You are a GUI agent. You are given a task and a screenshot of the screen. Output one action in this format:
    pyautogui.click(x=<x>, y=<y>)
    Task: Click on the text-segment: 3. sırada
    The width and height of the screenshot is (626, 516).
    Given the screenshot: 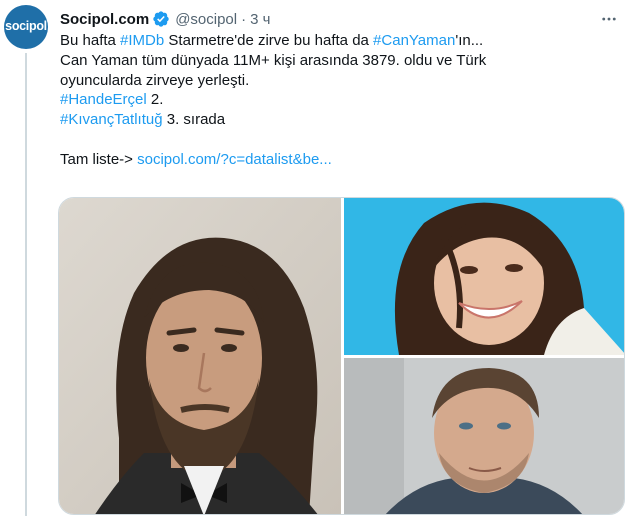 What is the action you would take?
    pyautogui.click(x=194, y=120)
    